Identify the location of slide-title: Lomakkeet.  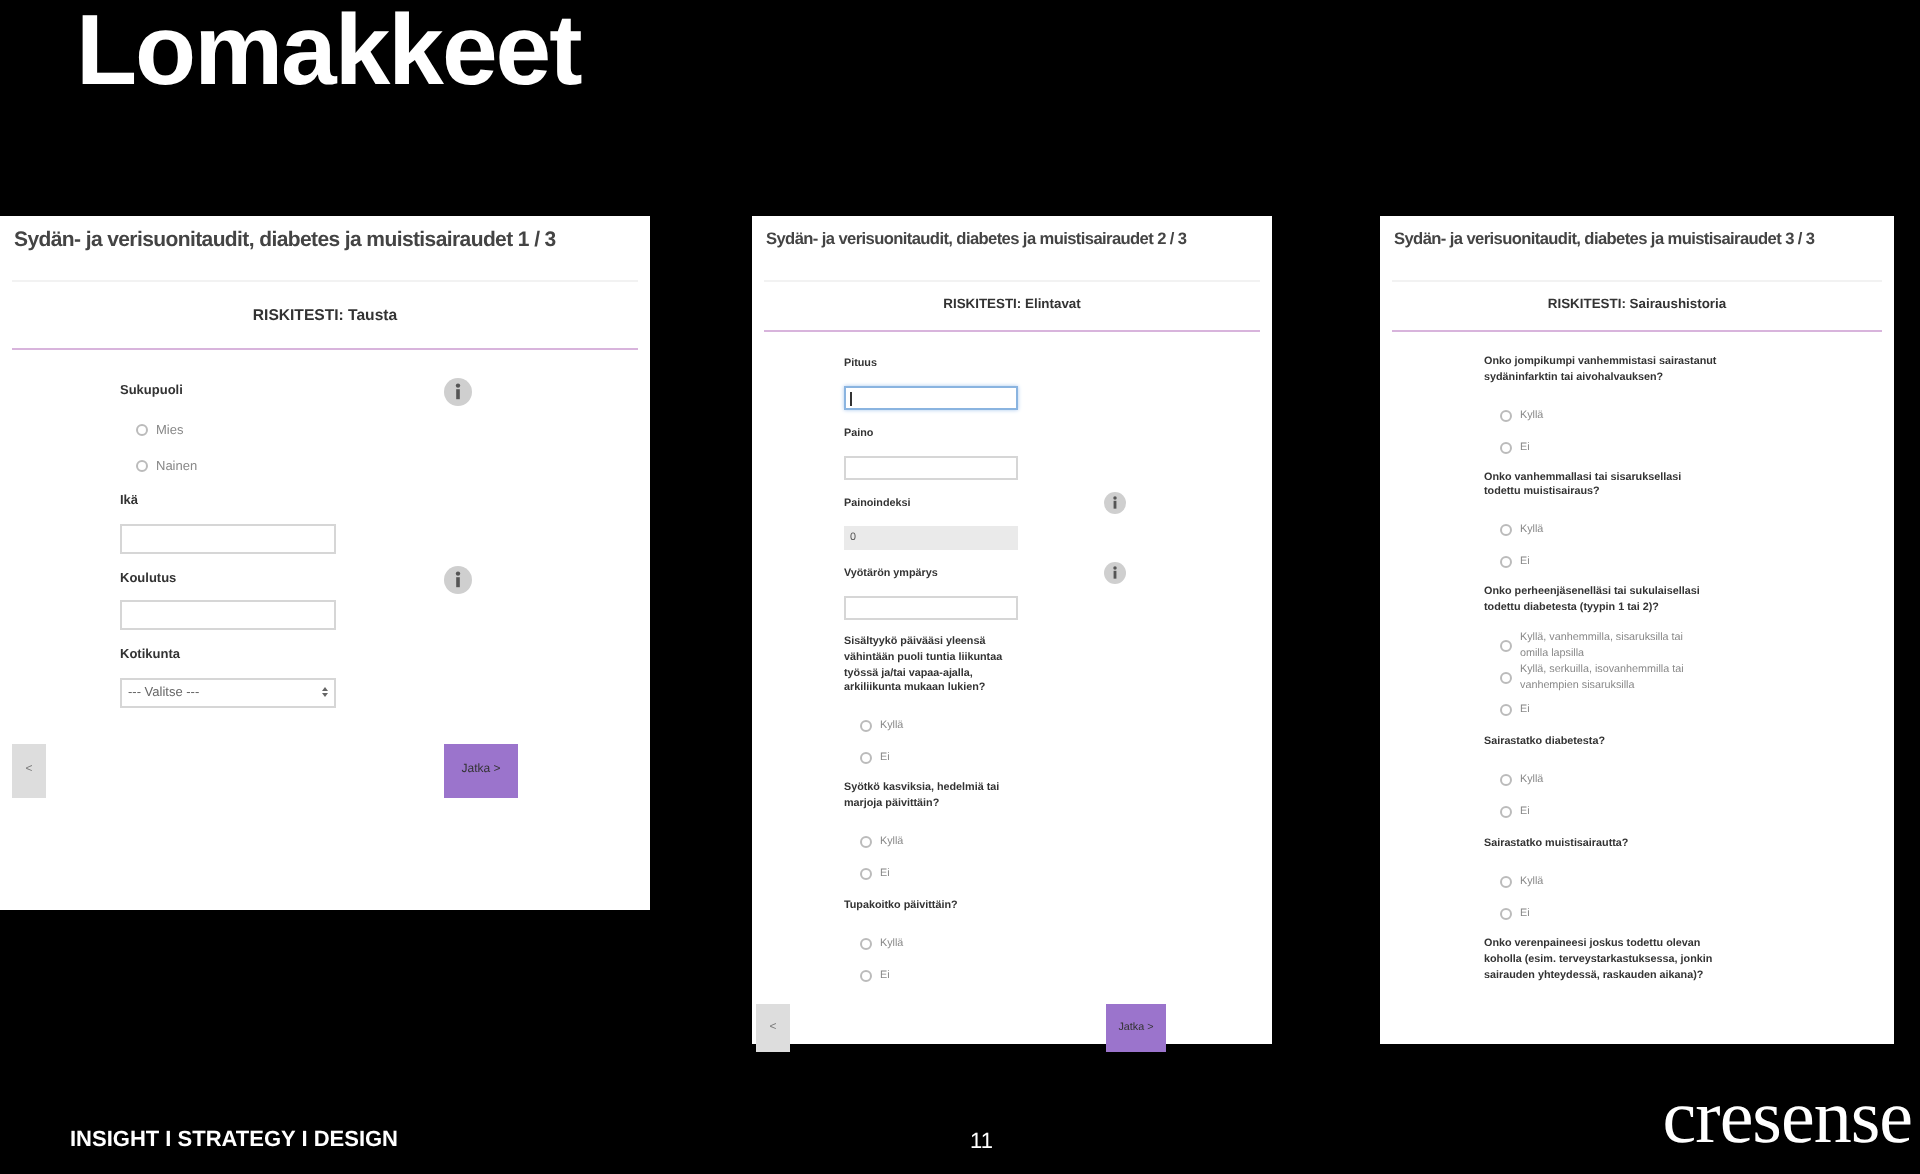
(328, 50).